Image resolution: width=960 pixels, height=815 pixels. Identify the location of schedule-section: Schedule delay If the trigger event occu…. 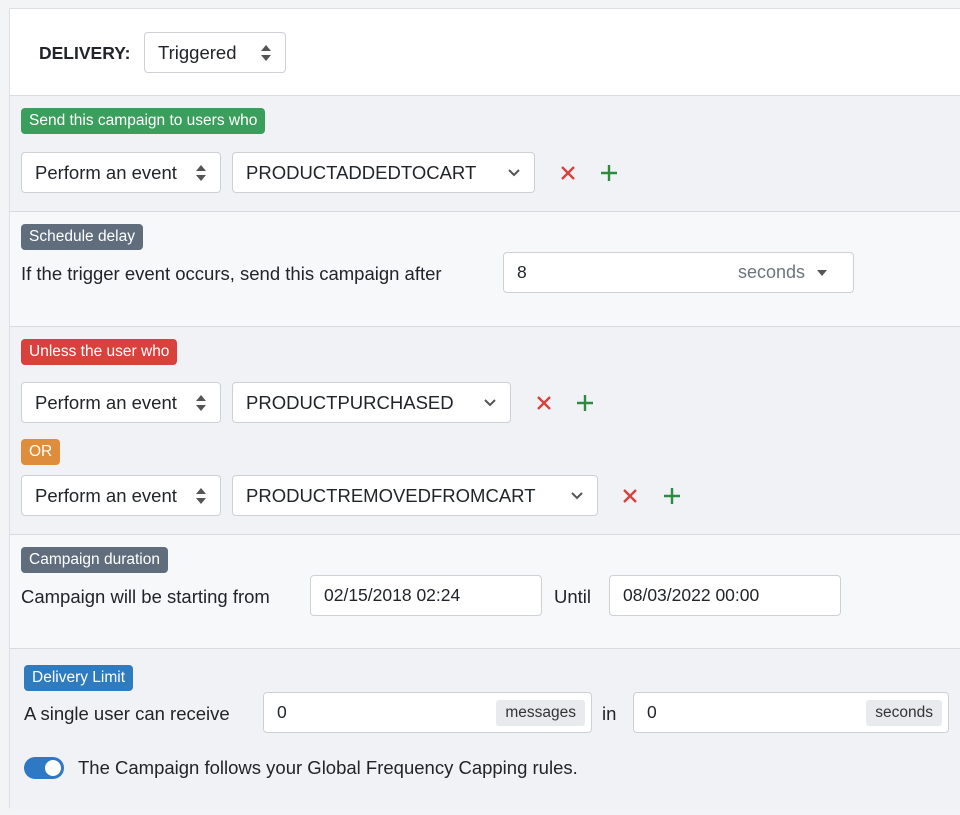
(485, 268).